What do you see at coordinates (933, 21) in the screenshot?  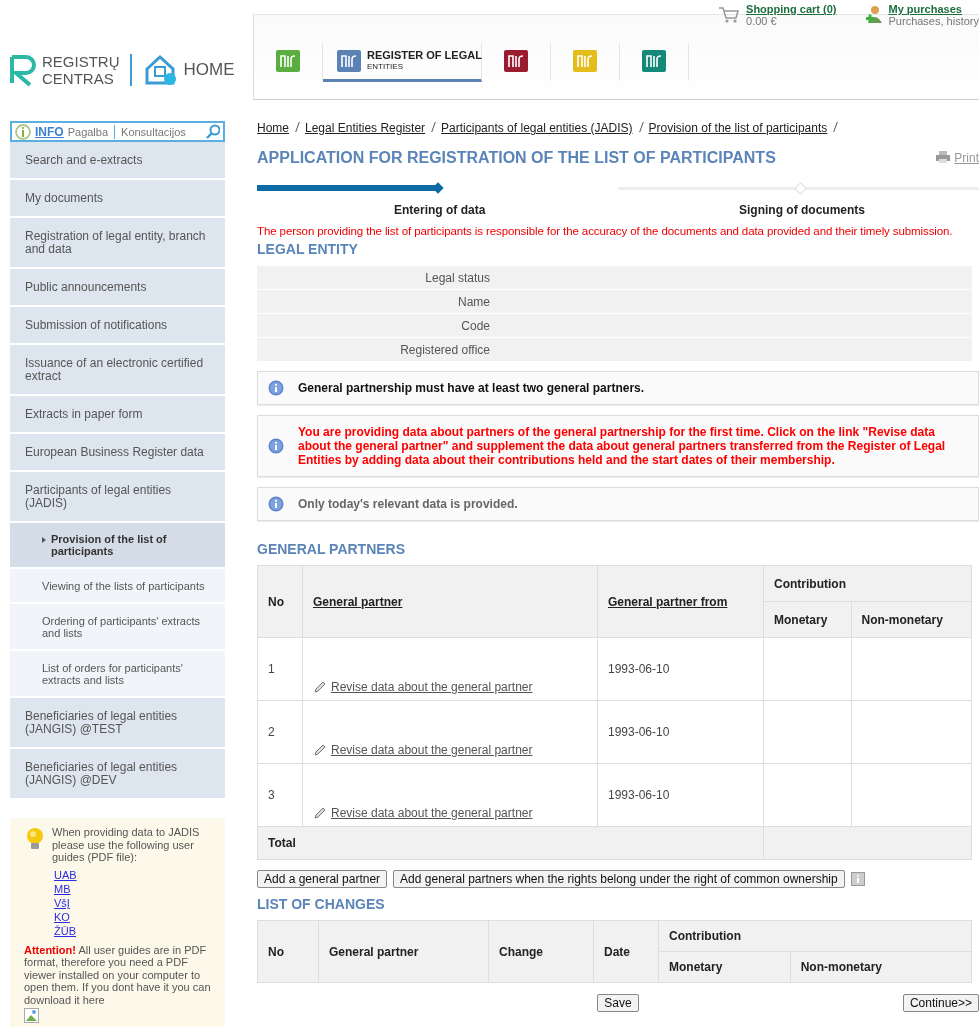 I see `purchases-caption: Purchases, history` at bounding box center [933, 21].